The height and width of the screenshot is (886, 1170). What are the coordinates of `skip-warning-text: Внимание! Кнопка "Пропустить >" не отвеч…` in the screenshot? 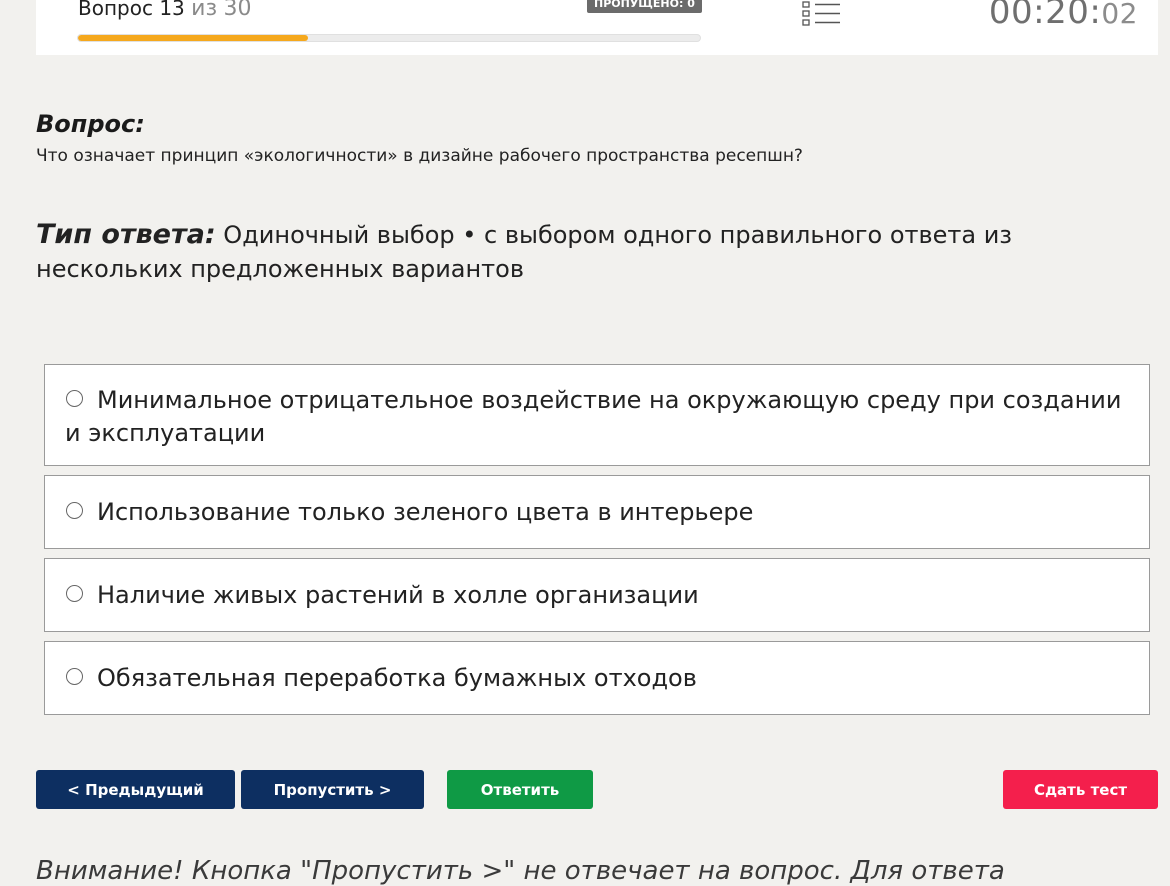 It's located at (520, 871).